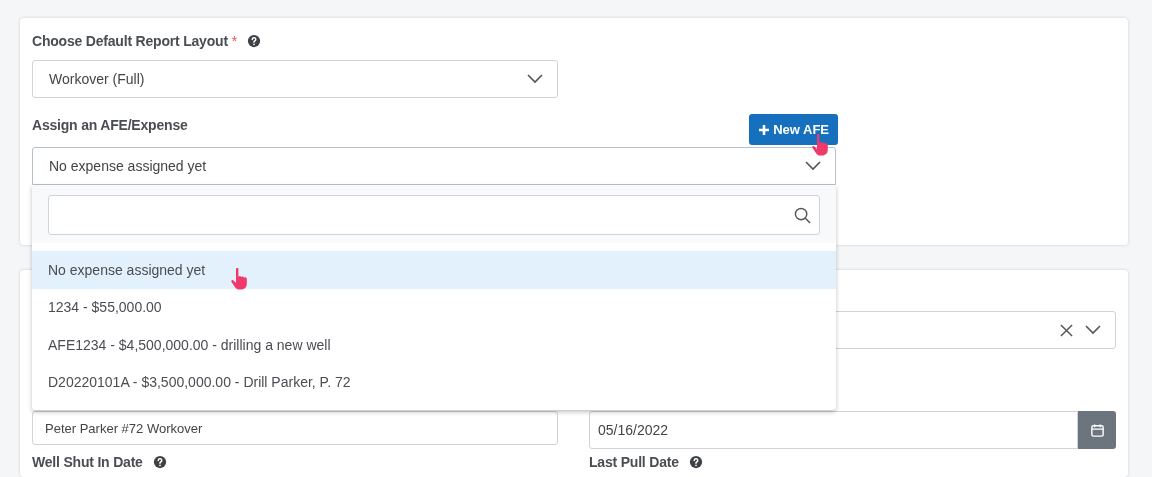 This screenshot has width=1152, height=477. Describe the element at coordinates (793, 129) in the screenshot. I see `new-afe-button: New AFE` at that location.